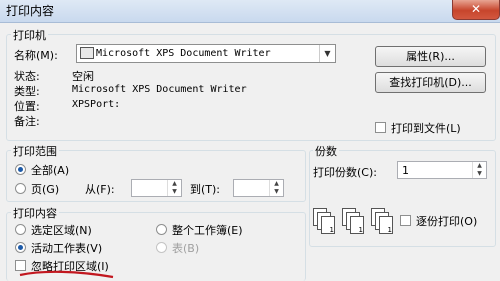  I want to click on status-value: 空闲, so click(83, 76).